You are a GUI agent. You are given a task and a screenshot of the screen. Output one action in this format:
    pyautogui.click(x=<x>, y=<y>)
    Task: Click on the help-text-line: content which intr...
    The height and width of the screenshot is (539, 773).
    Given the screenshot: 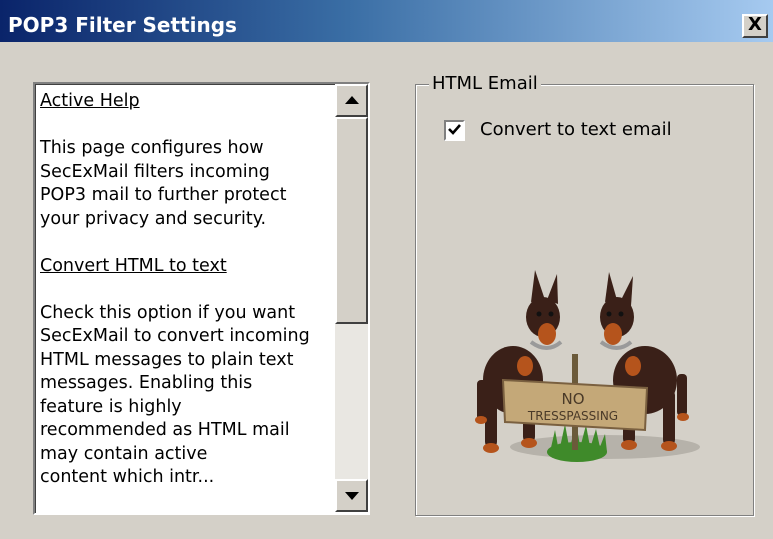 What is the action you would take?
    pyautogui.click(x=127, y=477)
    